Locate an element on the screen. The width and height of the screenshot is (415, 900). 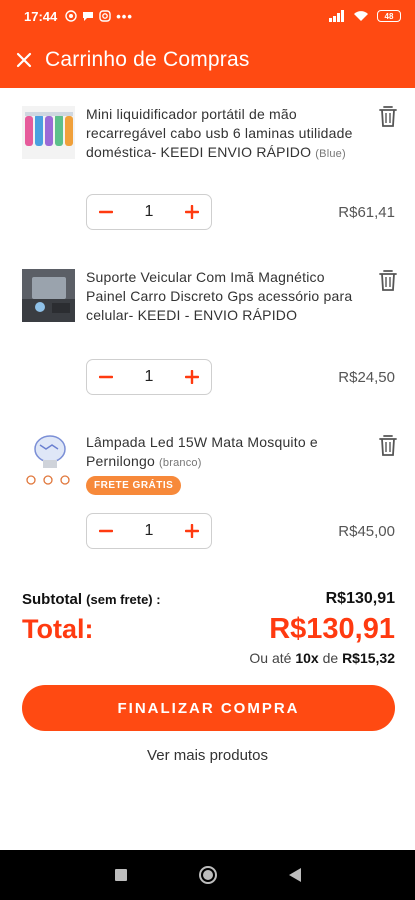
battery-level: 48 is located at coordinates (389, 16).